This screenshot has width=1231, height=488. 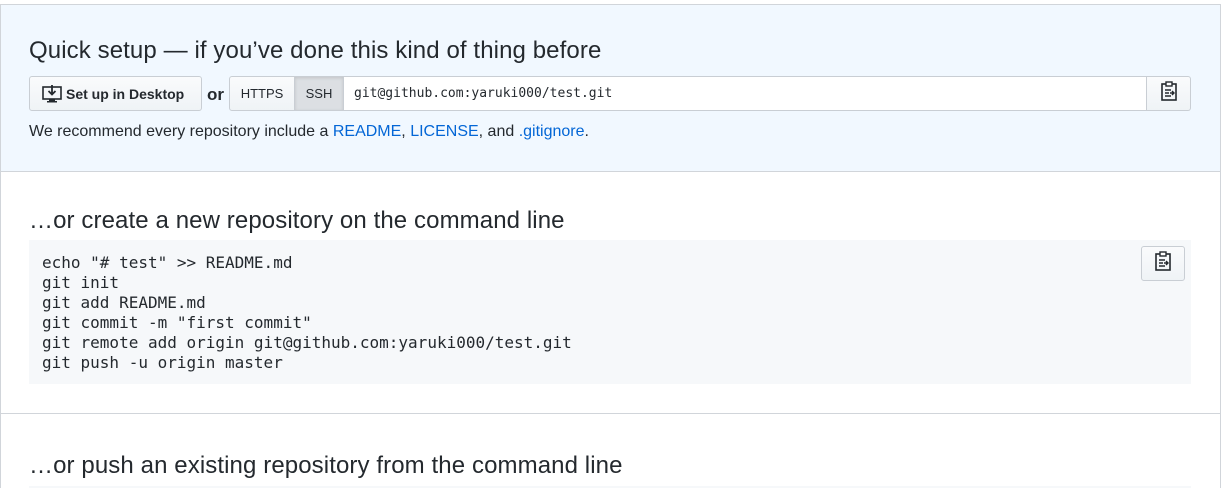 I want to click on ssh-button: SSH, so click(x=319, y=93).